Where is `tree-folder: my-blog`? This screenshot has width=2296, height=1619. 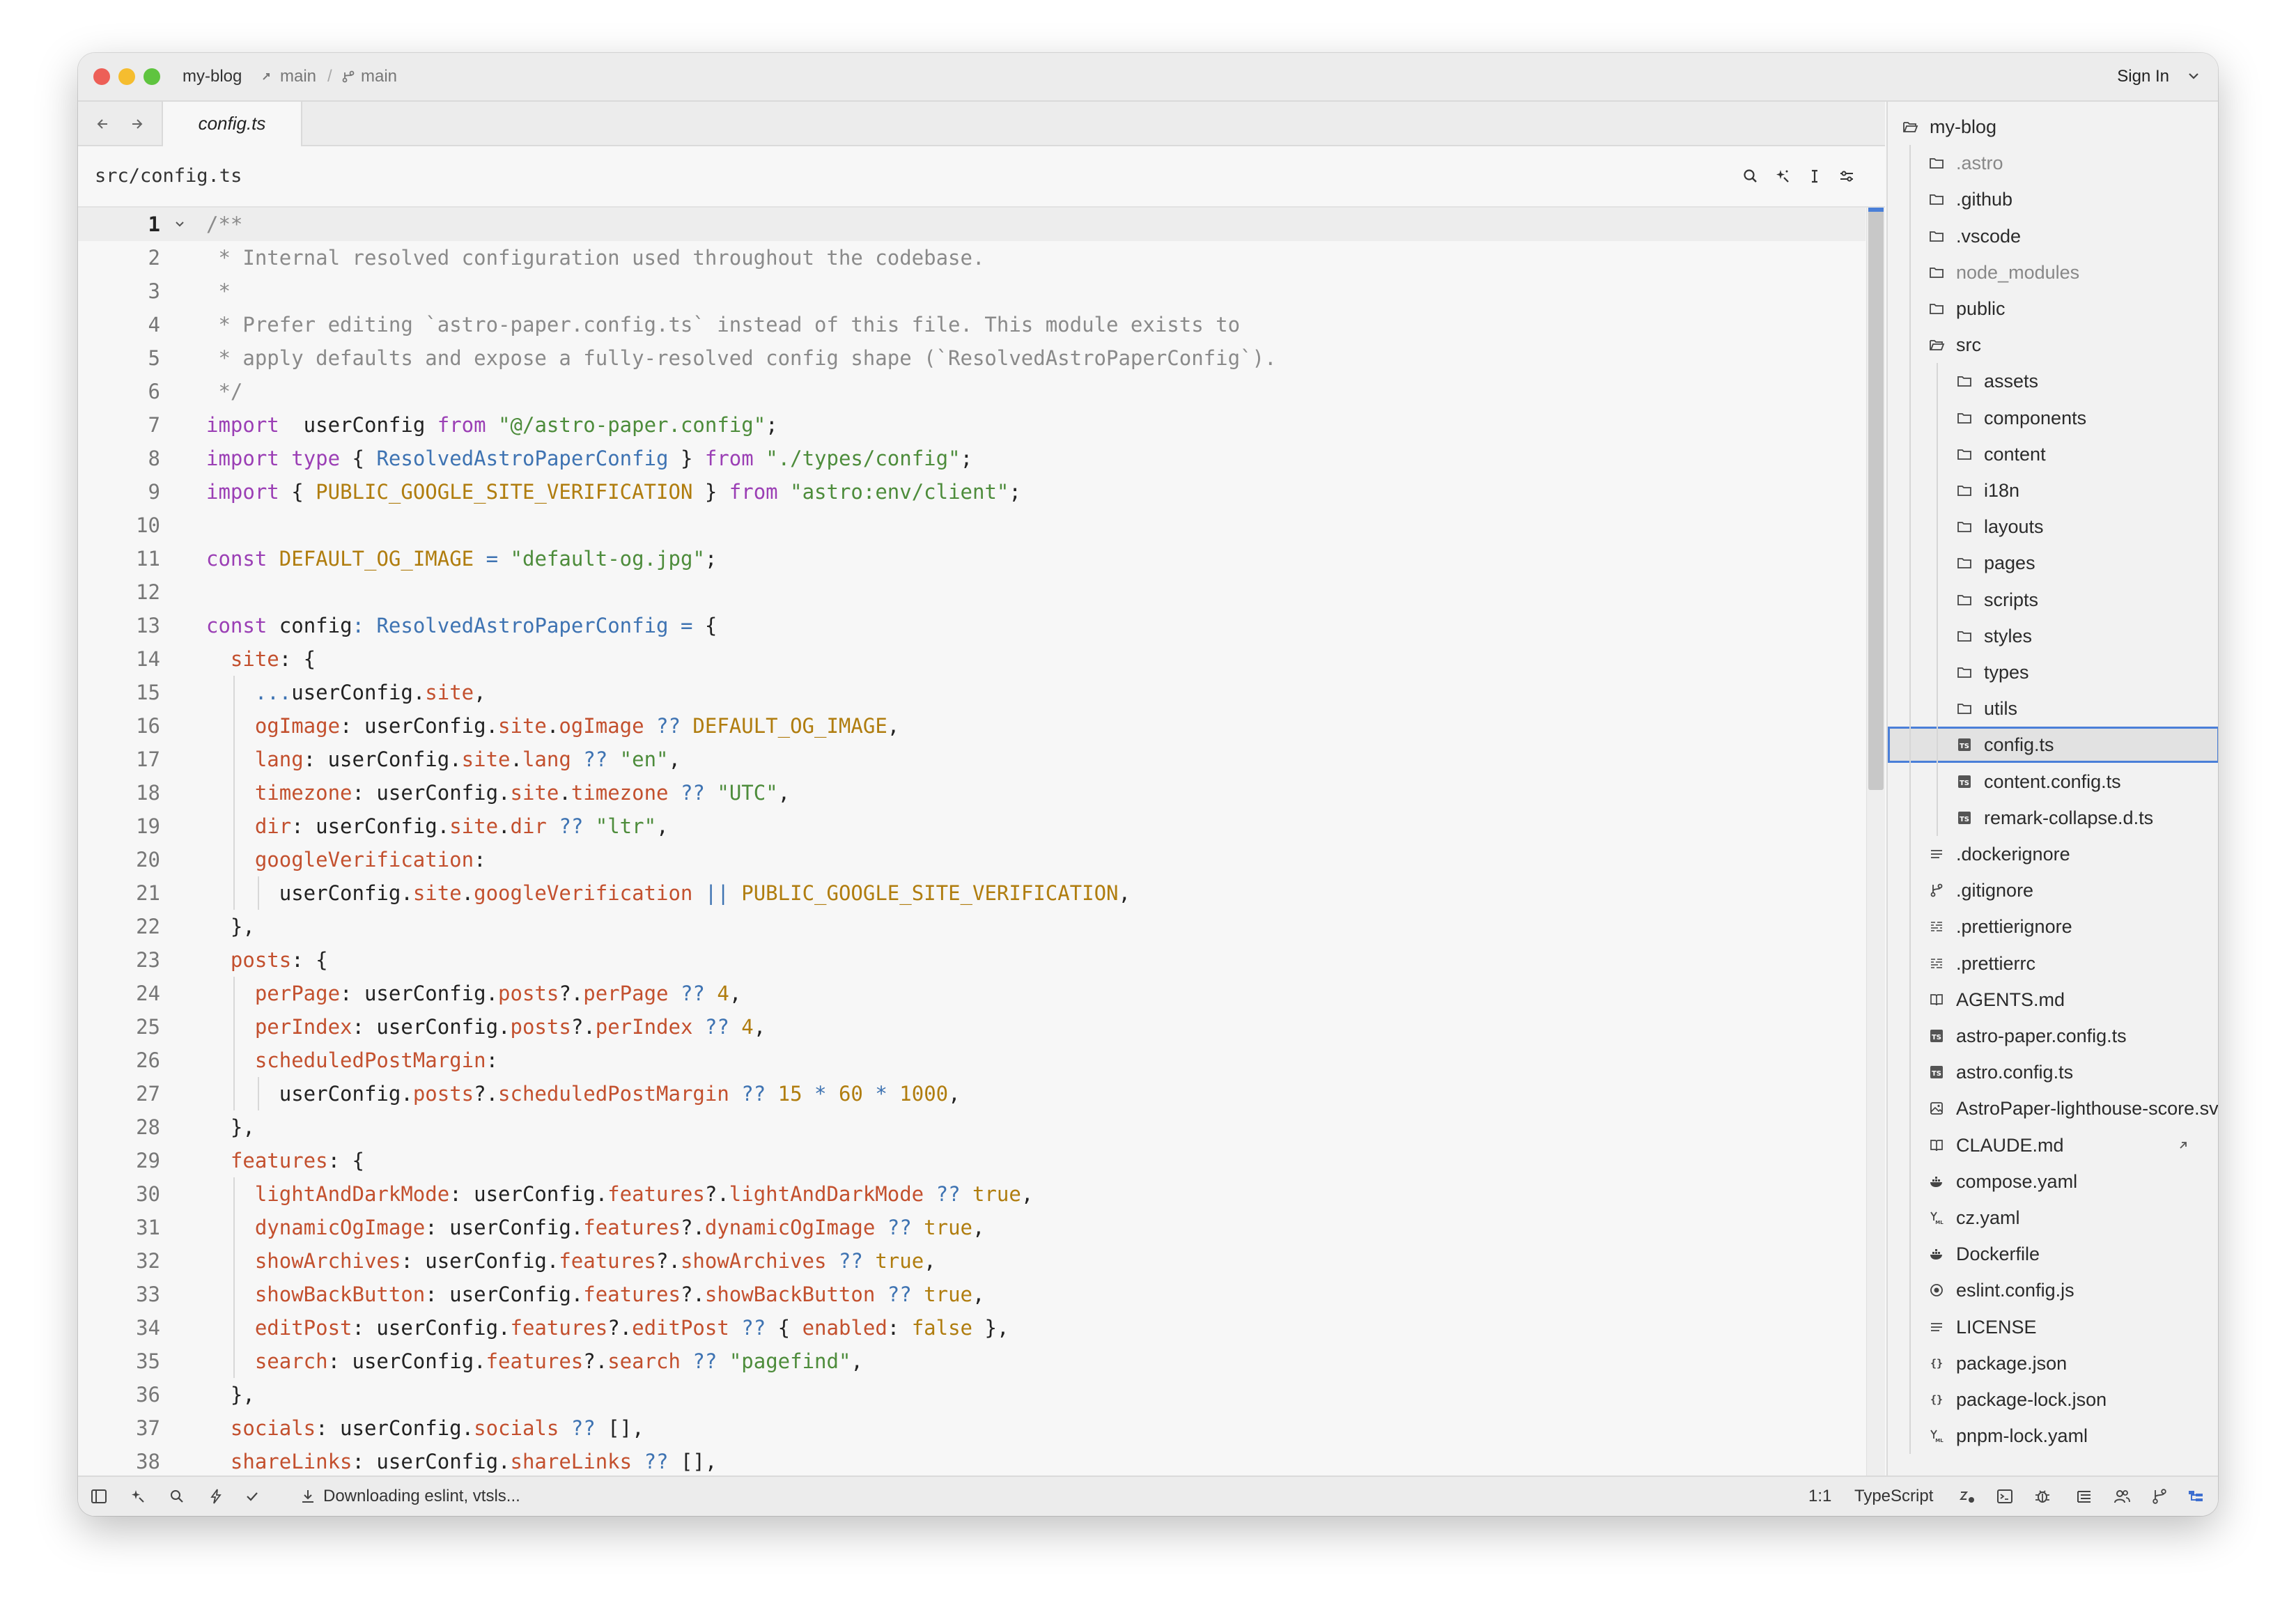 tree-folder: my-blog is located at coordinates (2053, 127).